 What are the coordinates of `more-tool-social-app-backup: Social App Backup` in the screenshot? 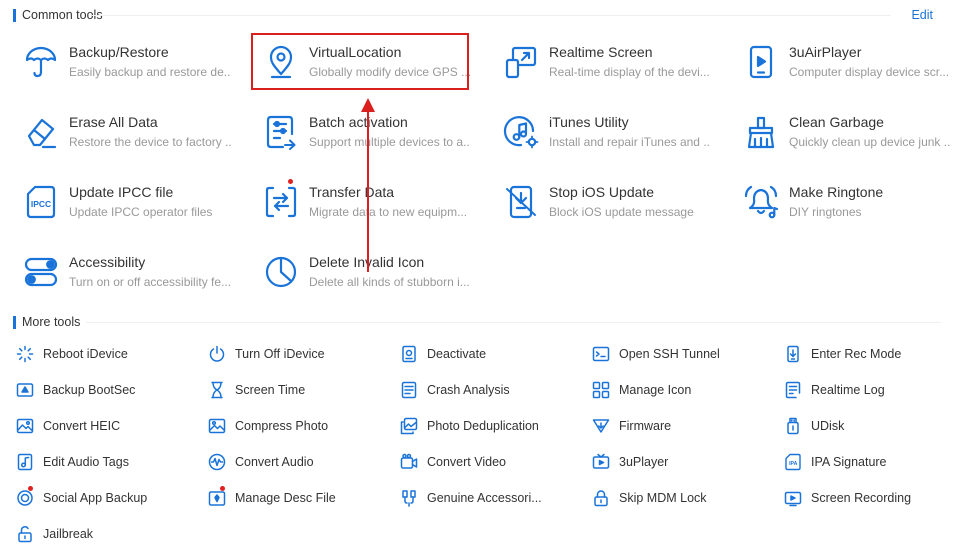 It's located at (108, 497).